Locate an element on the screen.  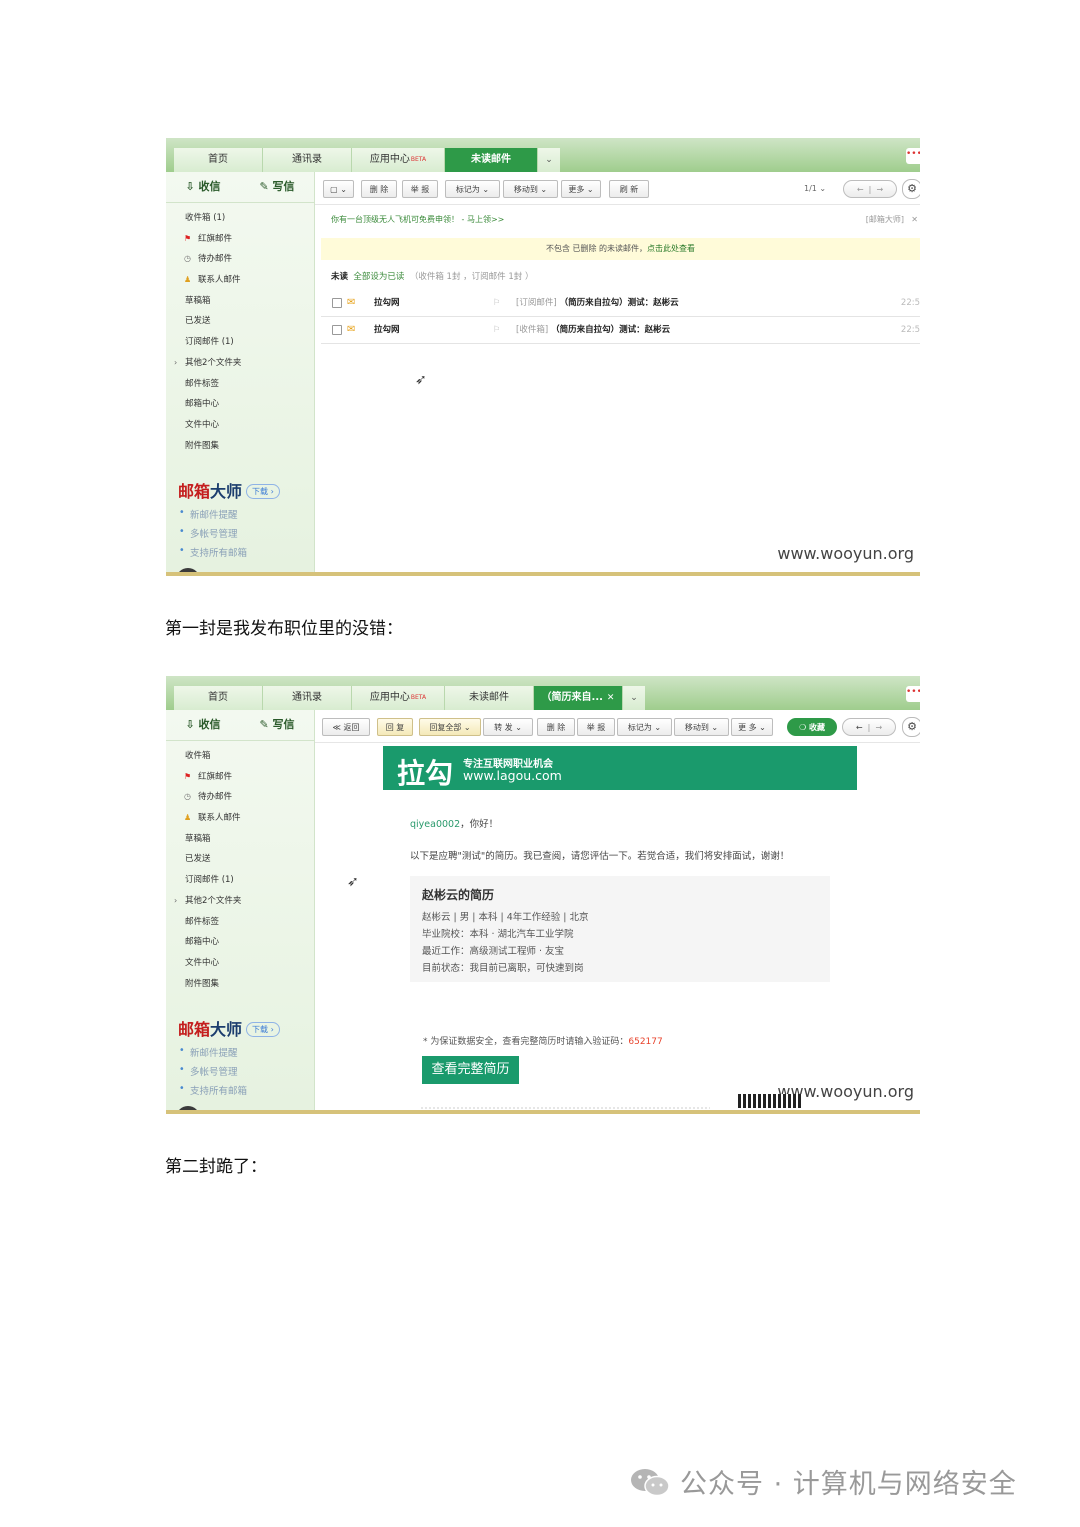
back-button: ≪ 返回 is located at coordinates (346, 727).